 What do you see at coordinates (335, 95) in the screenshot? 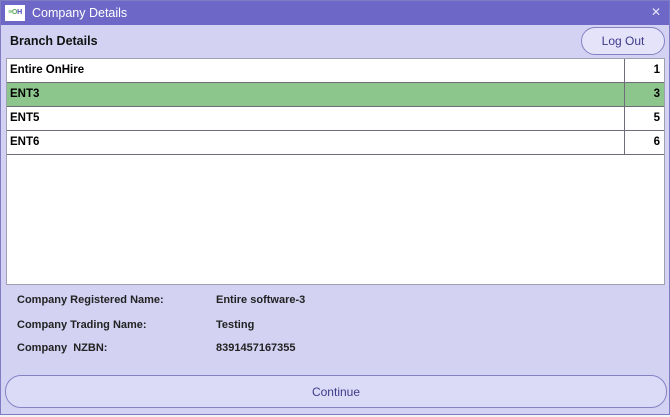
I see `branch-row-selected: ENT3 3` at bounding box center [335, 95].